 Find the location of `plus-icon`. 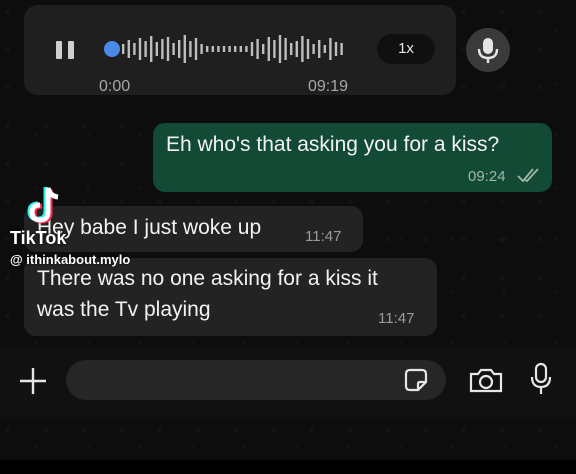

plus-icon is located at coordinates (33, 381).